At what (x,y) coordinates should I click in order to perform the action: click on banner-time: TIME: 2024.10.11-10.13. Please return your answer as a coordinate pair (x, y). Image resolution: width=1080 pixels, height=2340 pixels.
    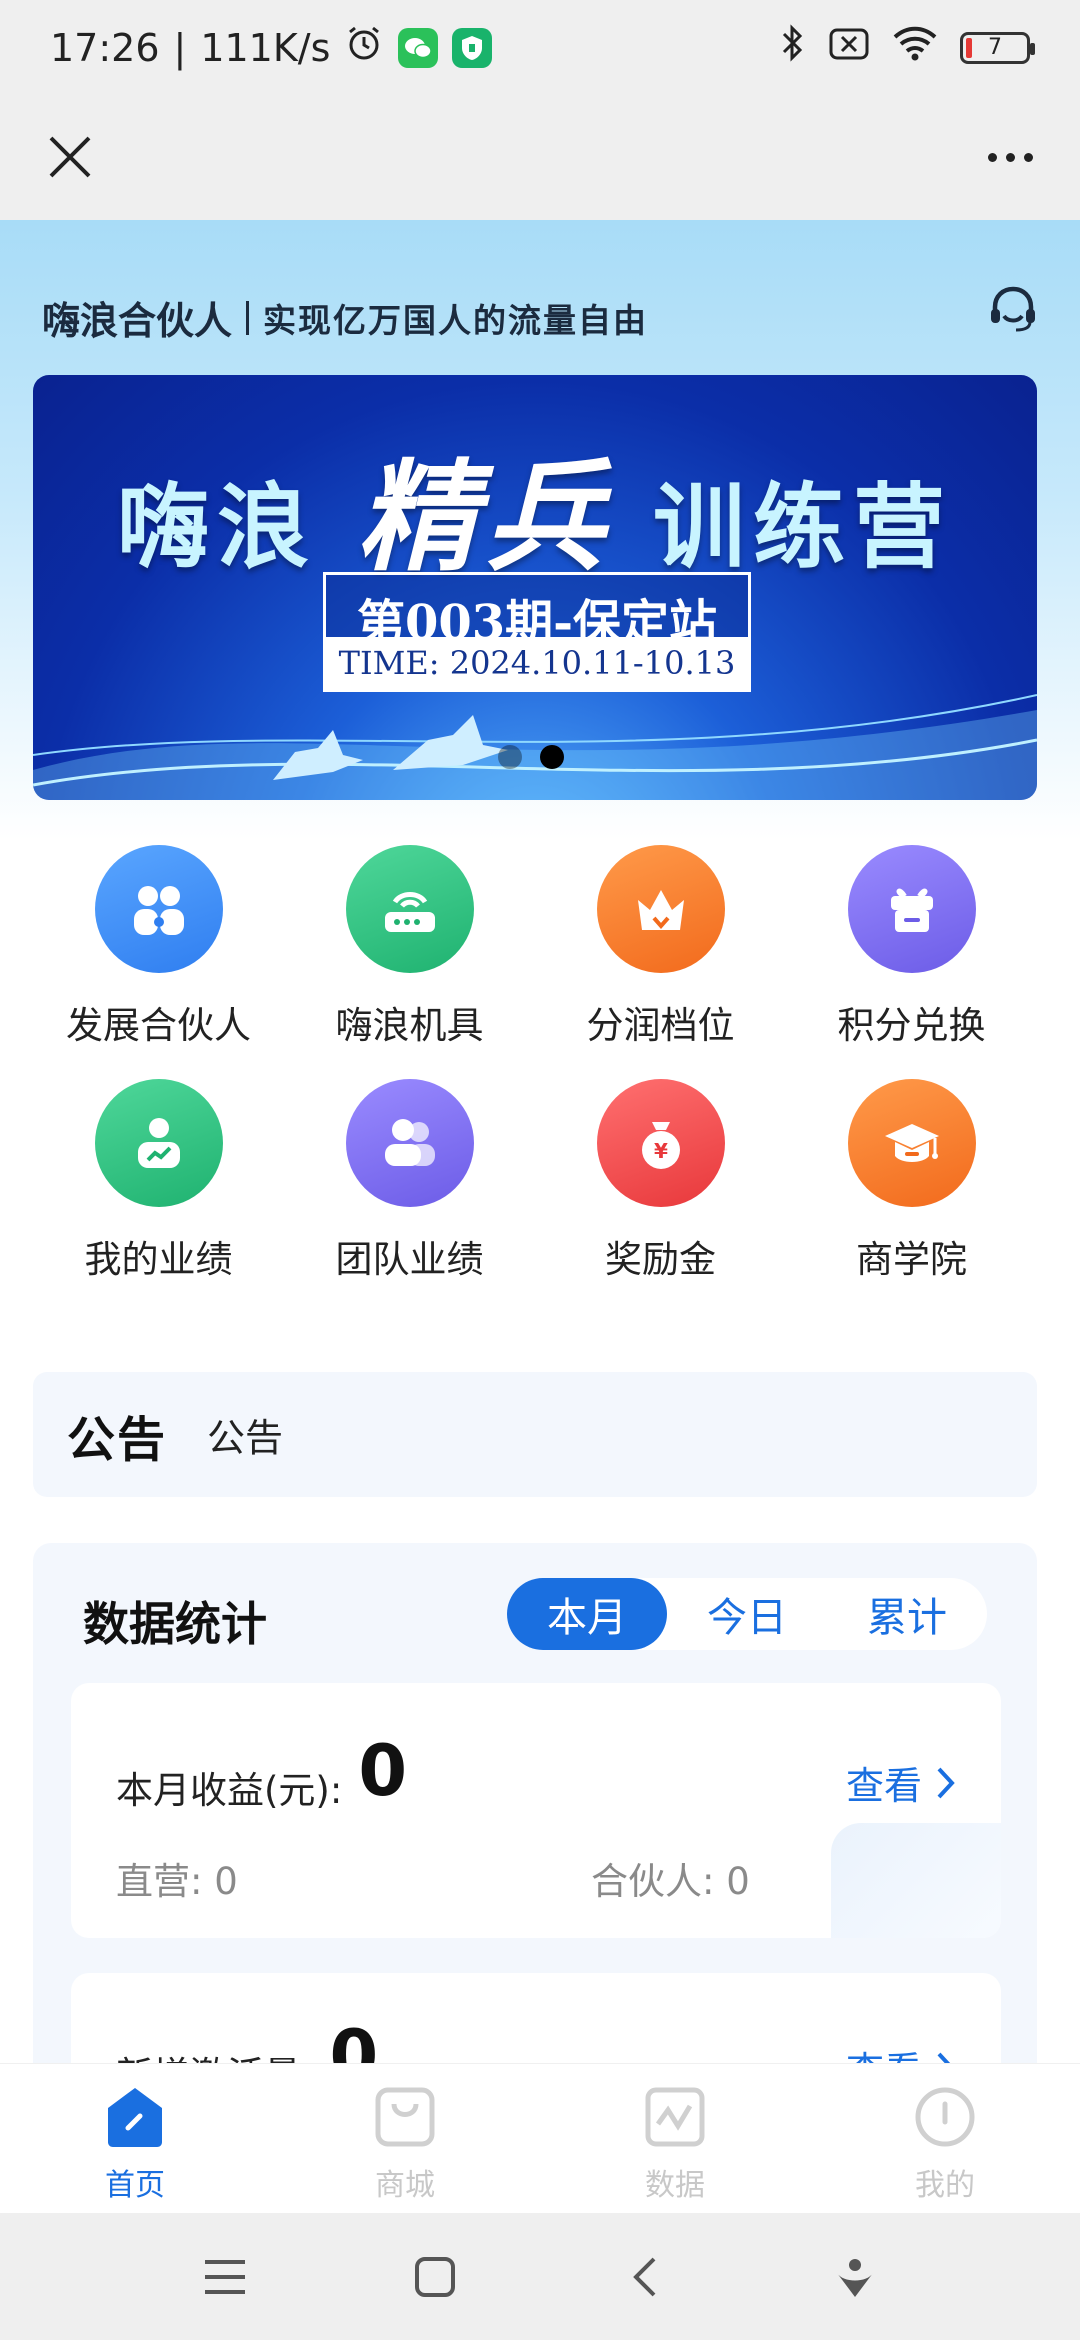
    Looking at the image, I should click on (537, 663).